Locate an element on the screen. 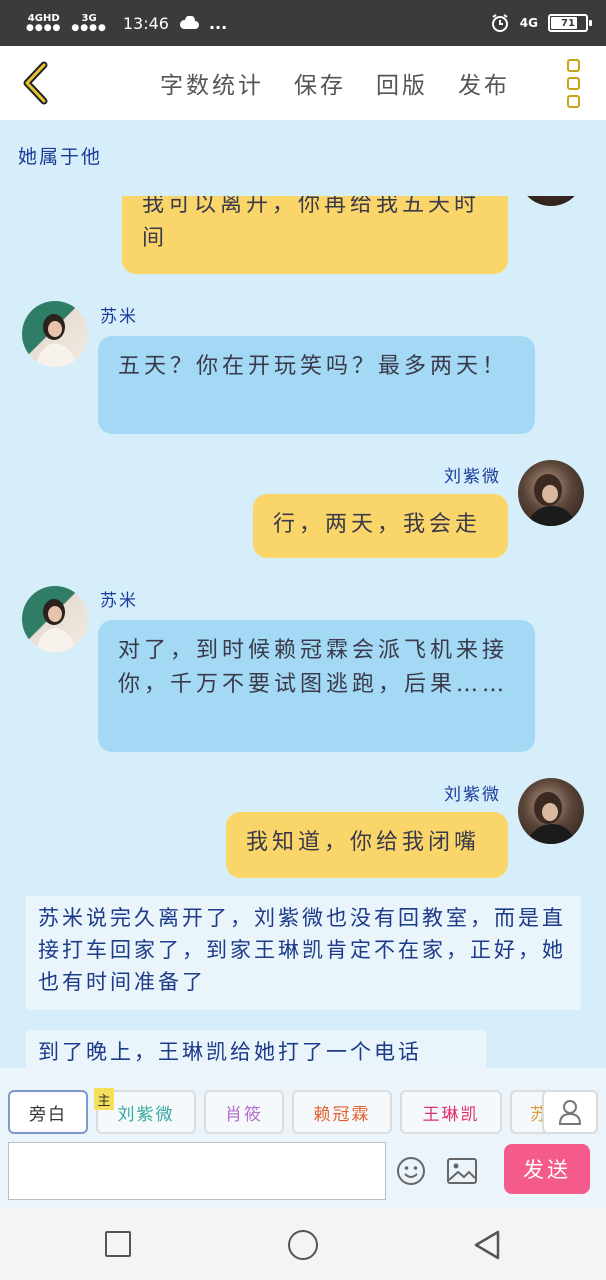 The width and height of the screenshot is (606, 1280). message-bubble: 我知道，你给我闭嘴 is located at coordinates (367, 845).